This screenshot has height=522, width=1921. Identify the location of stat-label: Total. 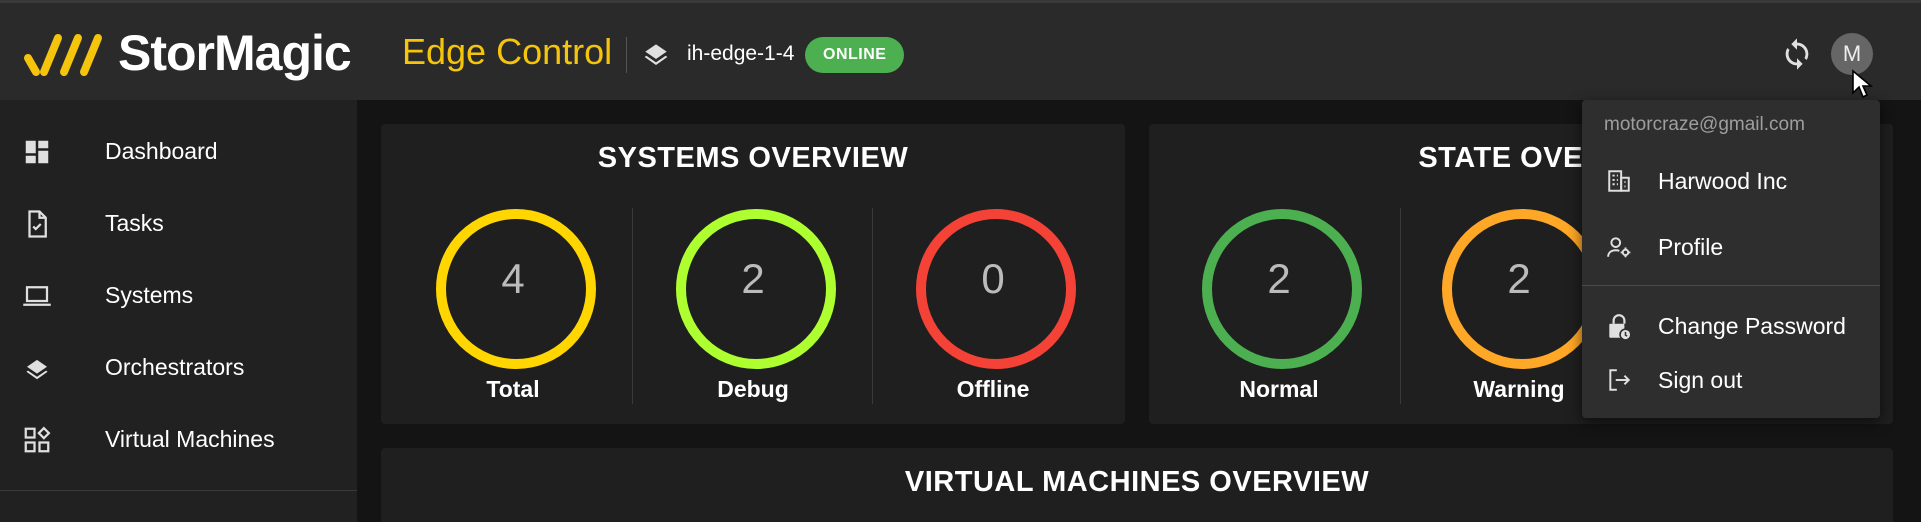
(513, 389).